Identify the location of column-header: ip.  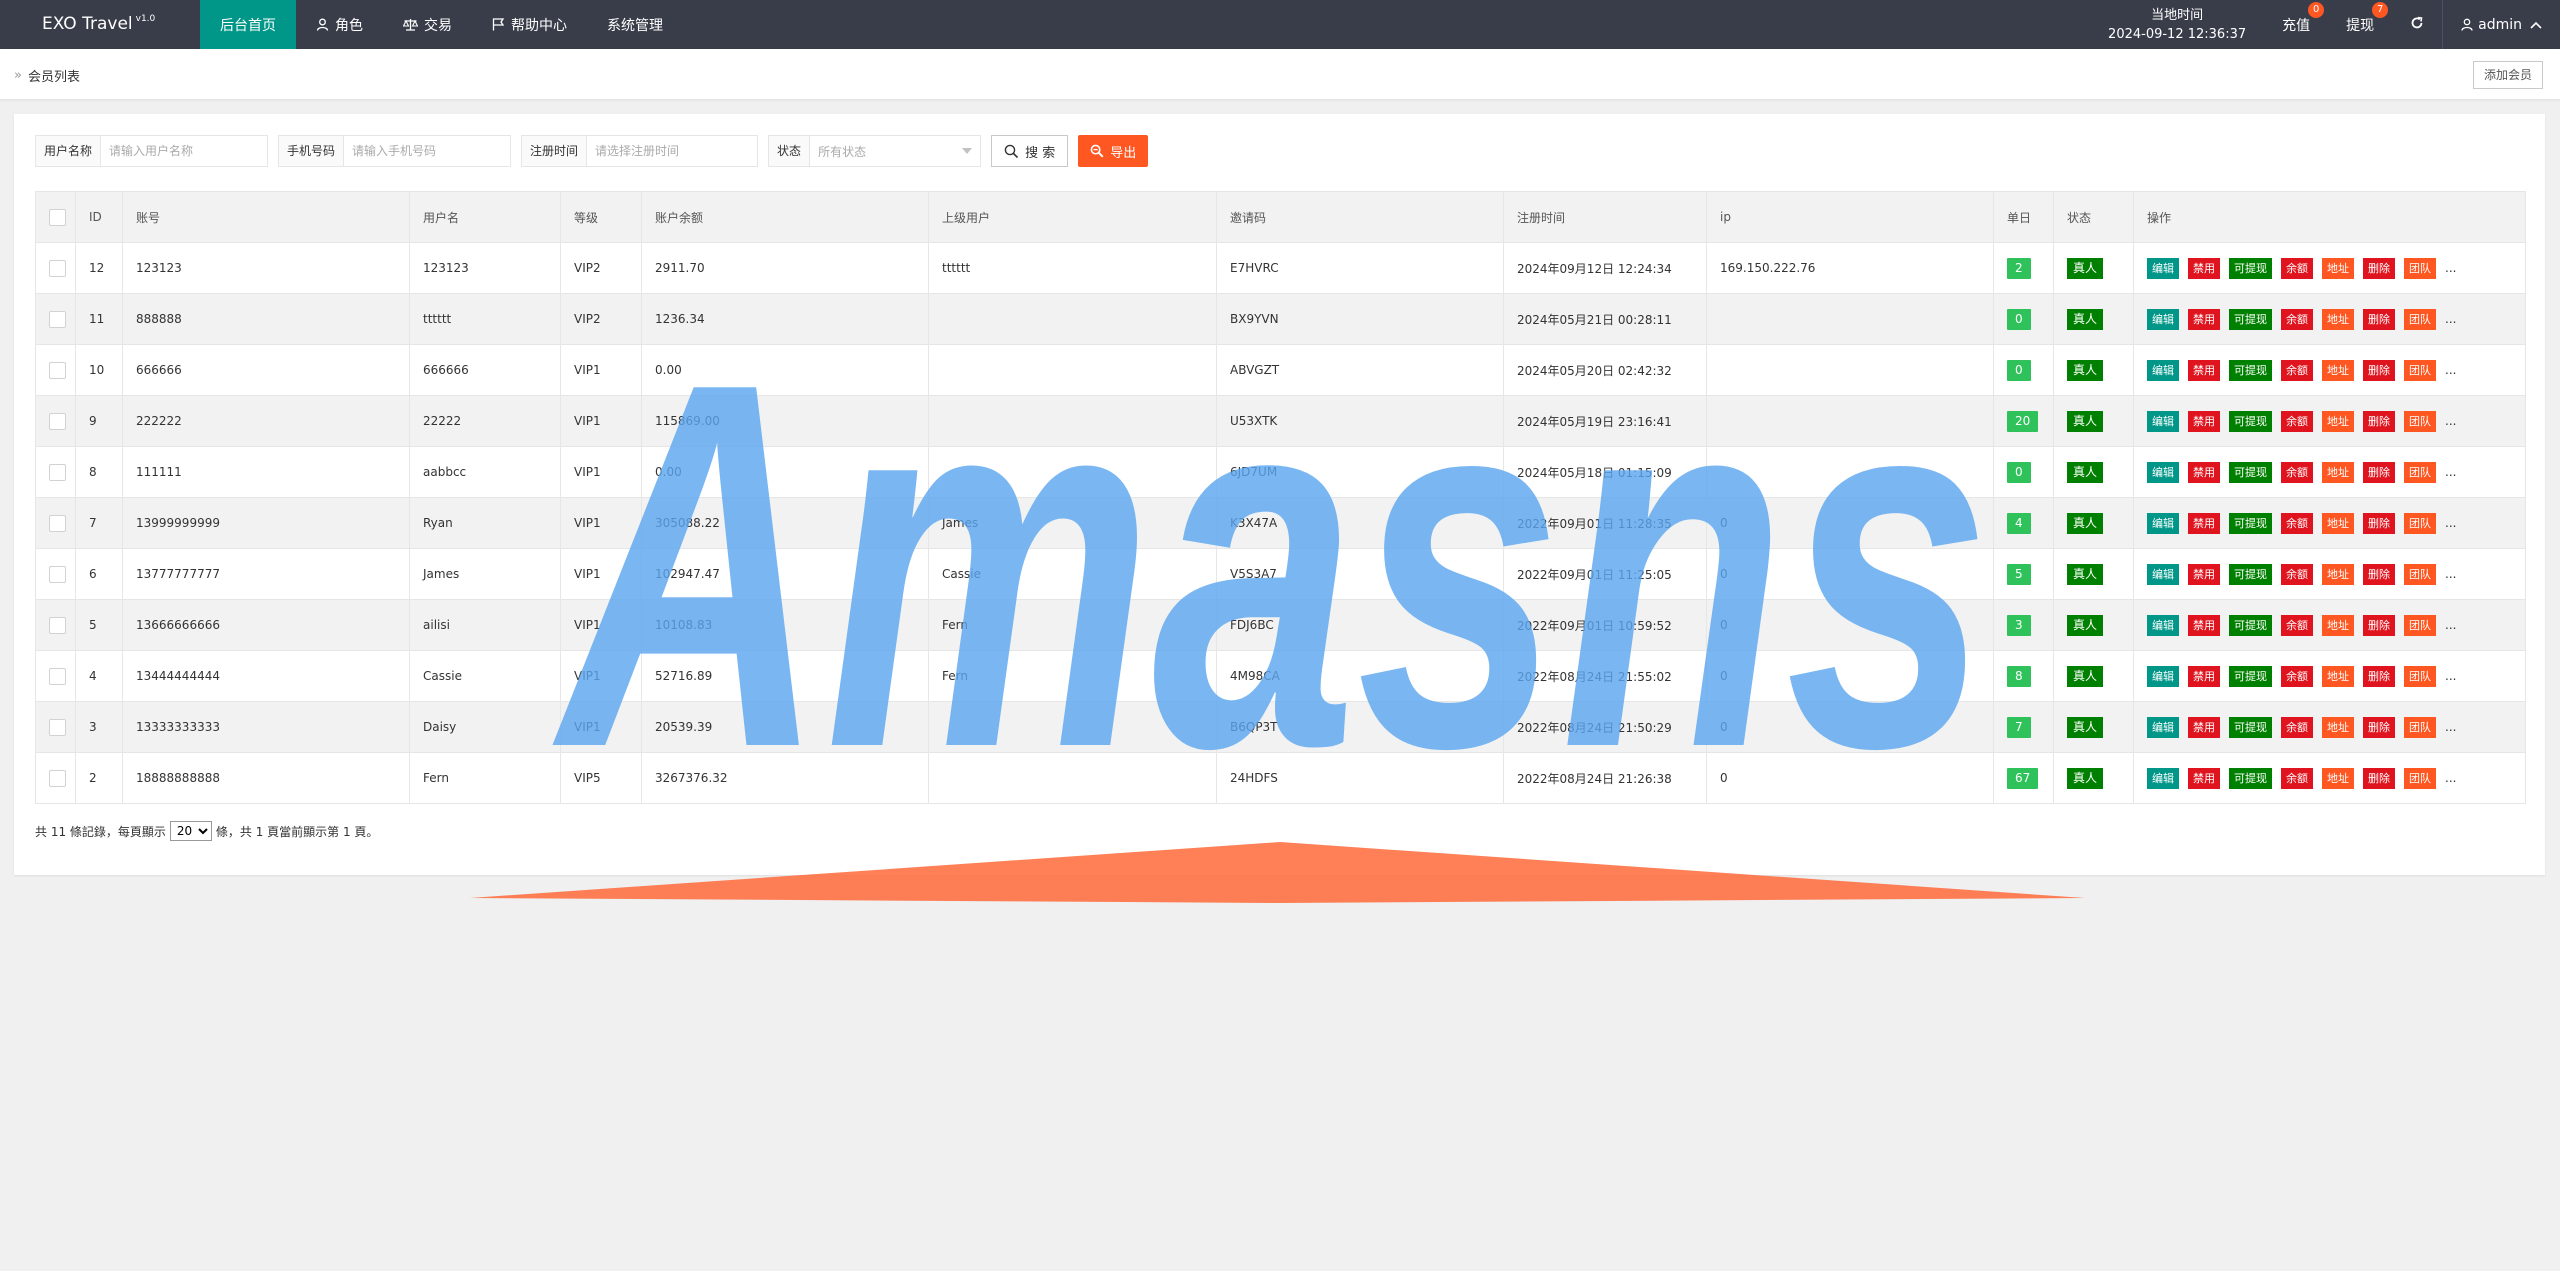
(1850, 217).